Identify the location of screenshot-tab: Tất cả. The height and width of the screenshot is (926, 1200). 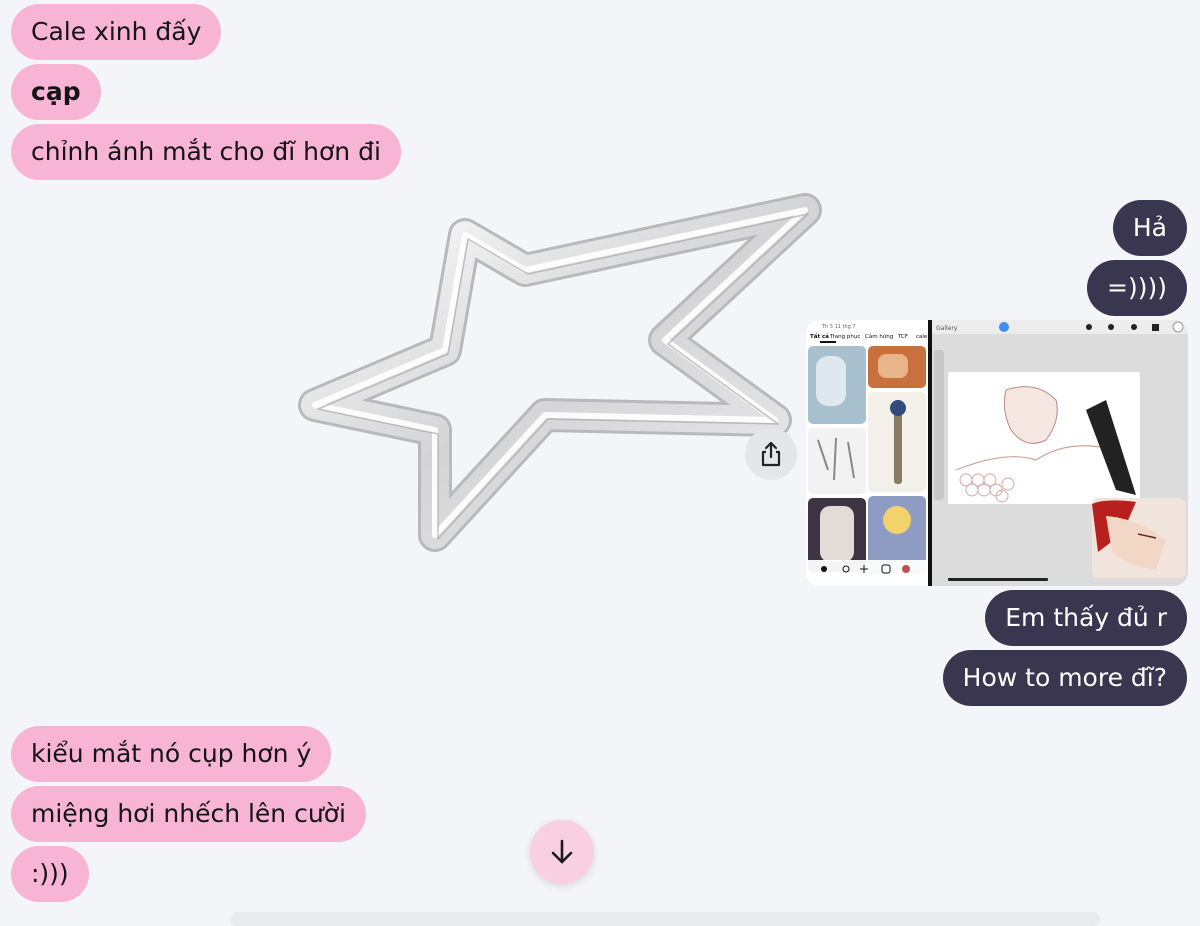
(819, 336).